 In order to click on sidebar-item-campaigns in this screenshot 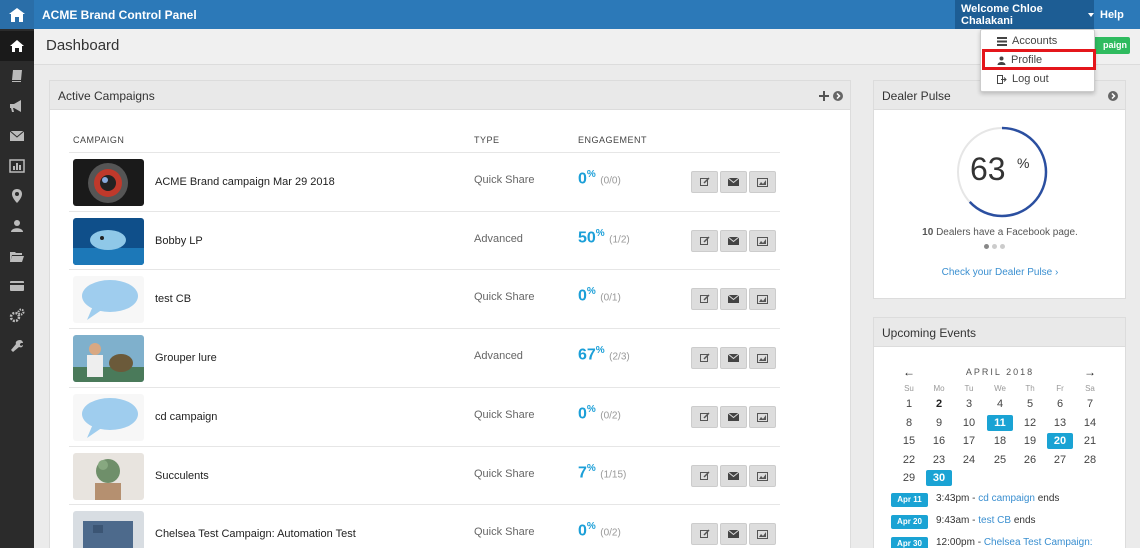, I will do `click(17, 106)`.